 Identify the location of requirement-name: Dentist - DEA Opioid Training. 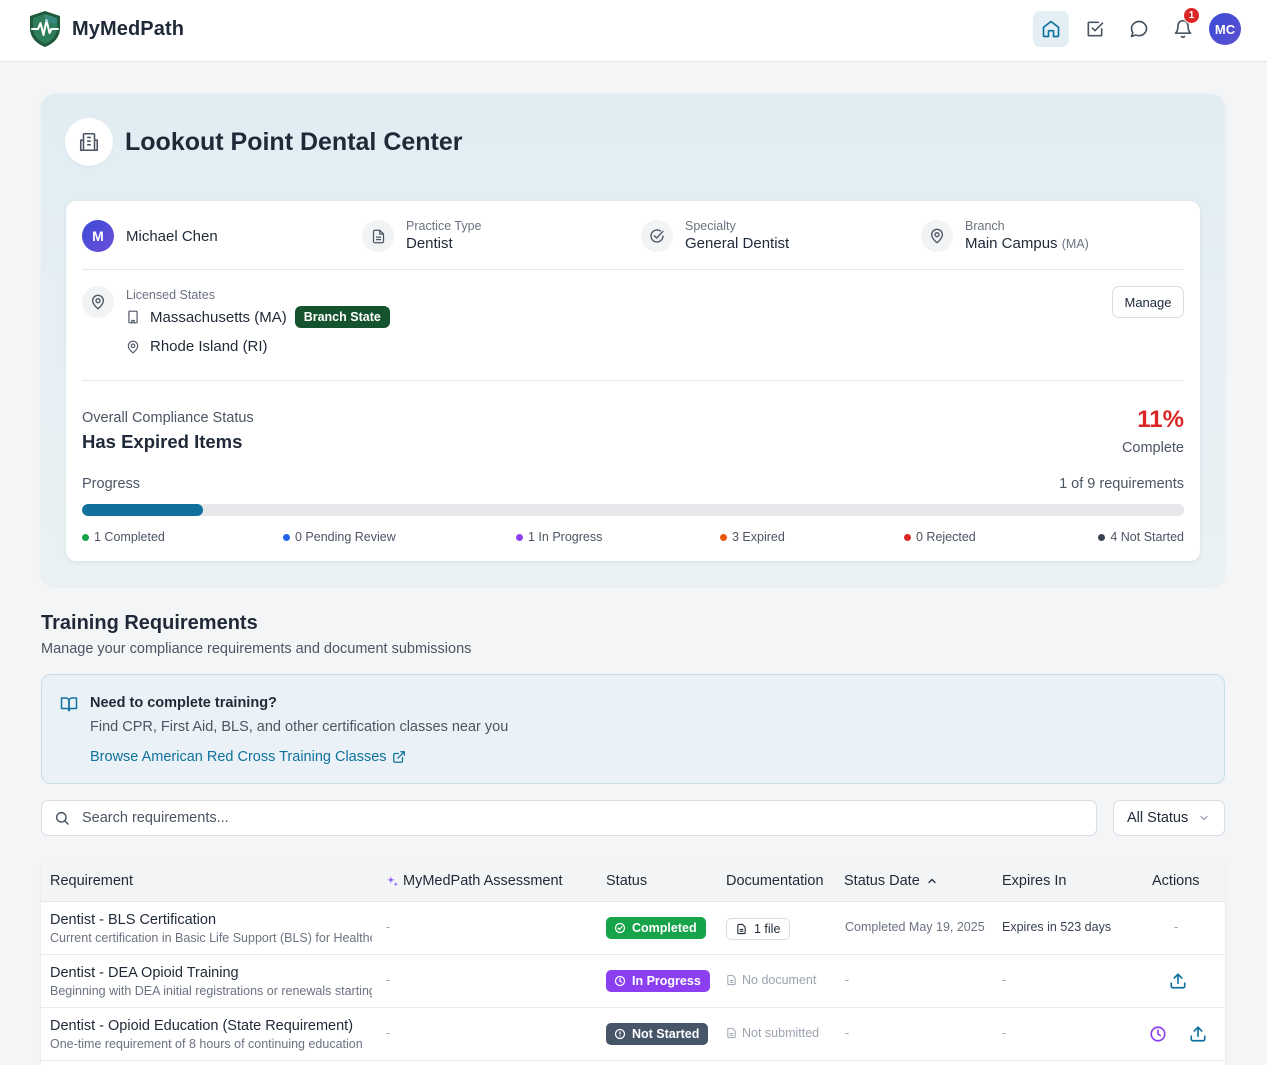
(144, 973).